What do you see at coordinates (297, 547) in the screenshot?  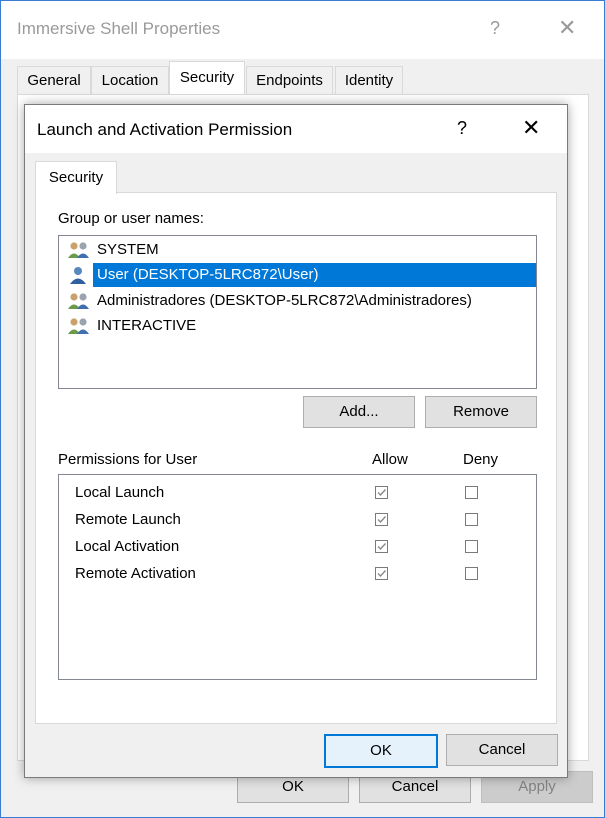 I see `permission-row-local-activation: Local Activation` at bounding box center [297, 547].